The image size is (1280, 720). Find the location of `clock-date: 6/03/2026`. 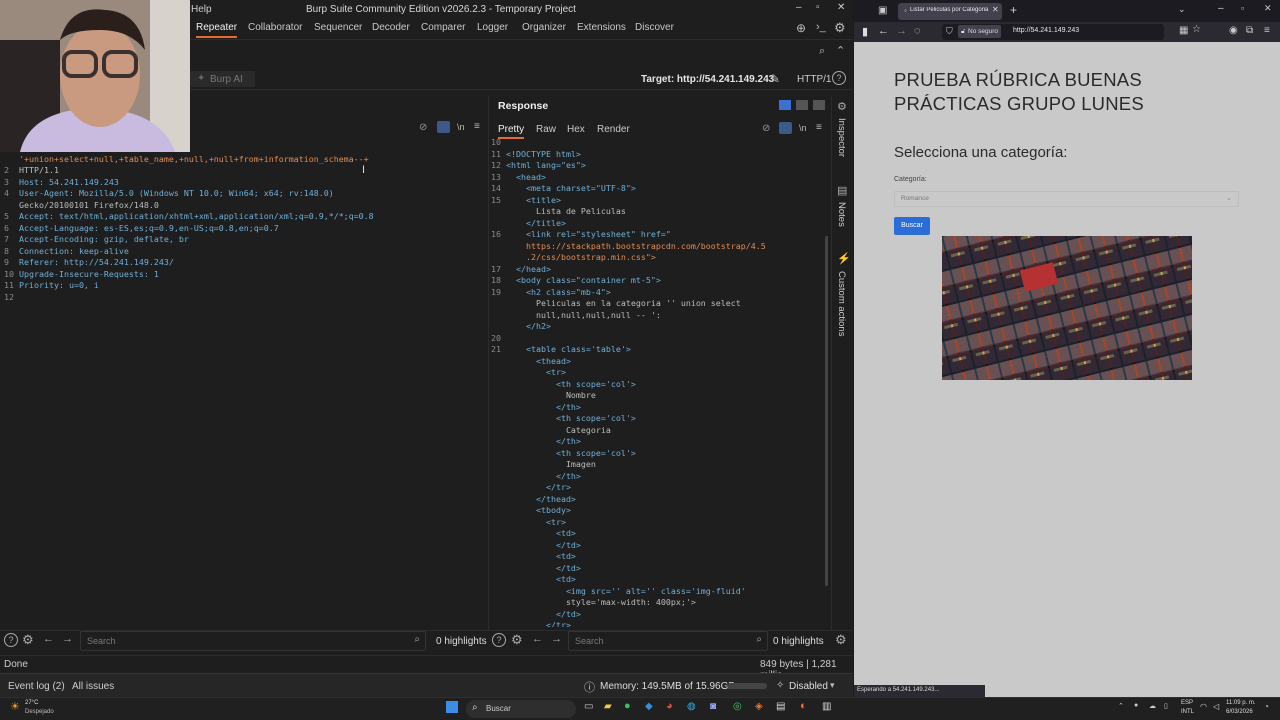

clock-date: 6/03/2026 is located at coordinates (1239, 712).